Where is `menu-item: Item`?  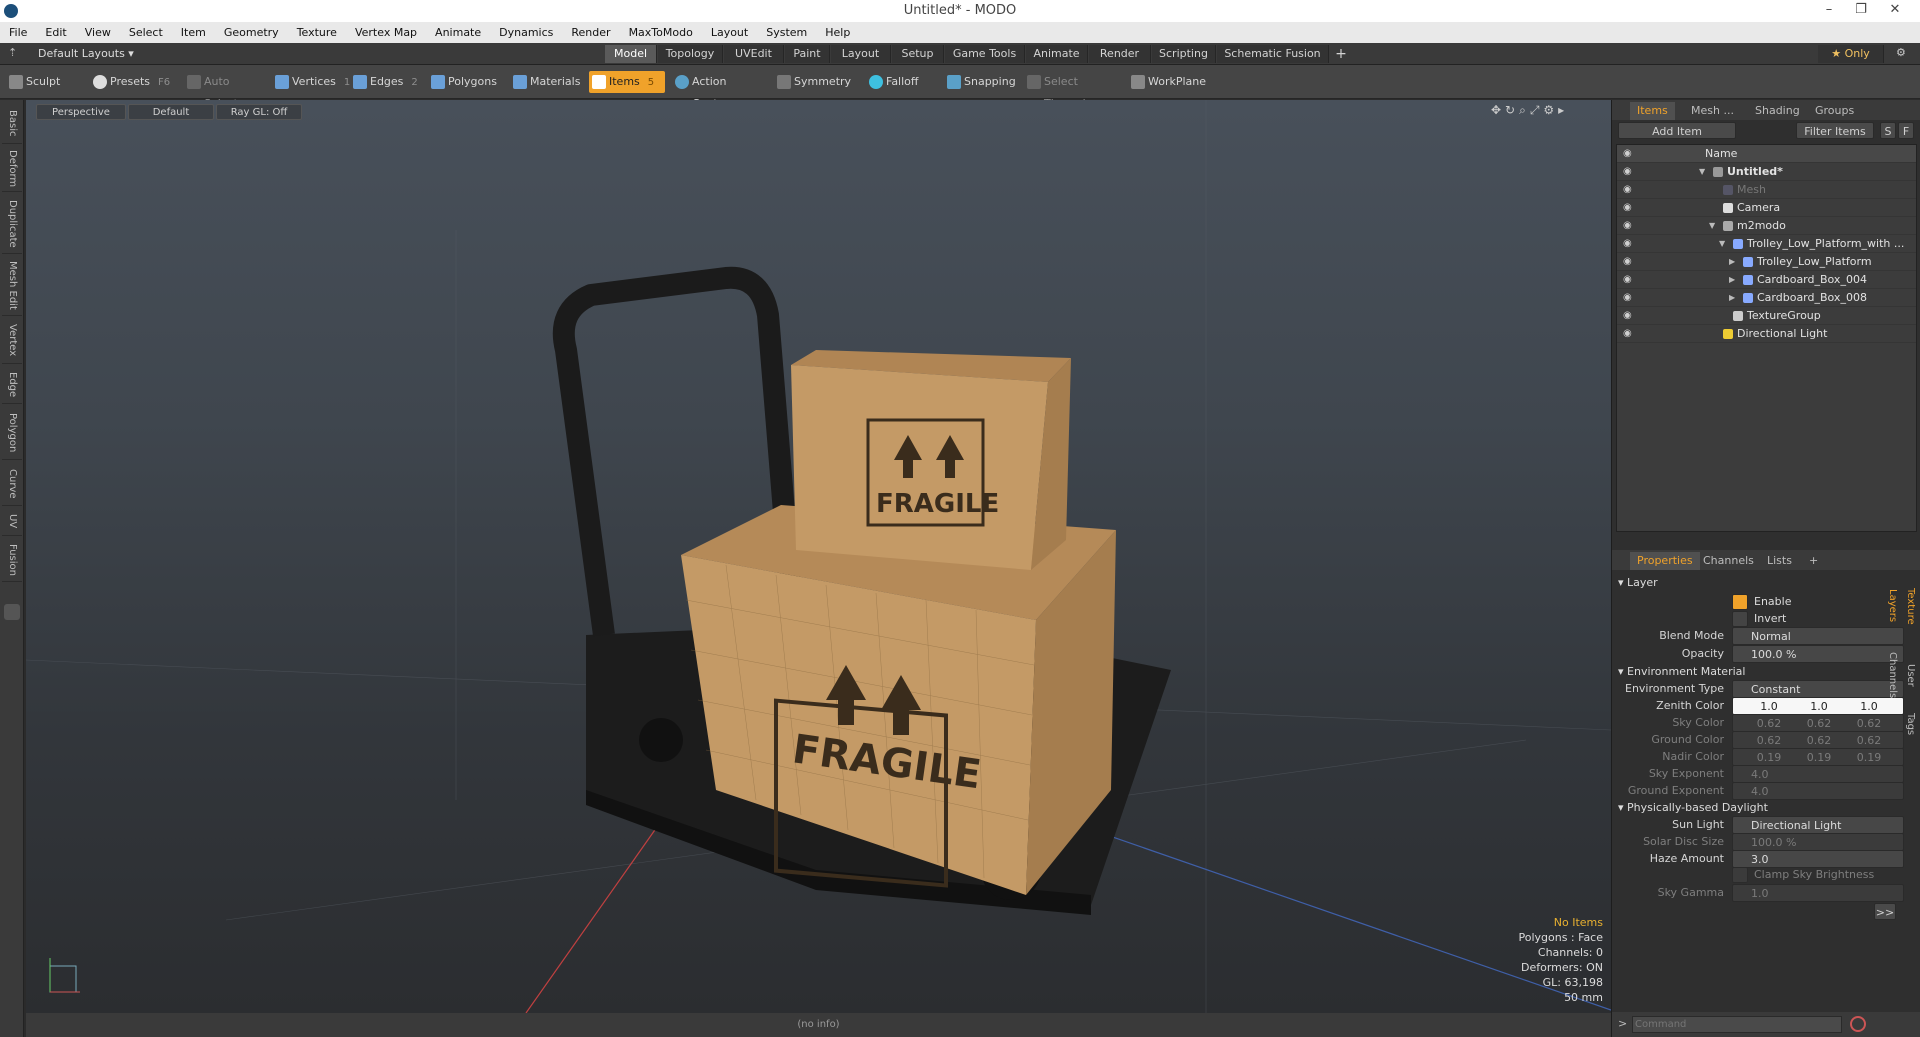
menu-item: Item is located at coordinates (193, 32).